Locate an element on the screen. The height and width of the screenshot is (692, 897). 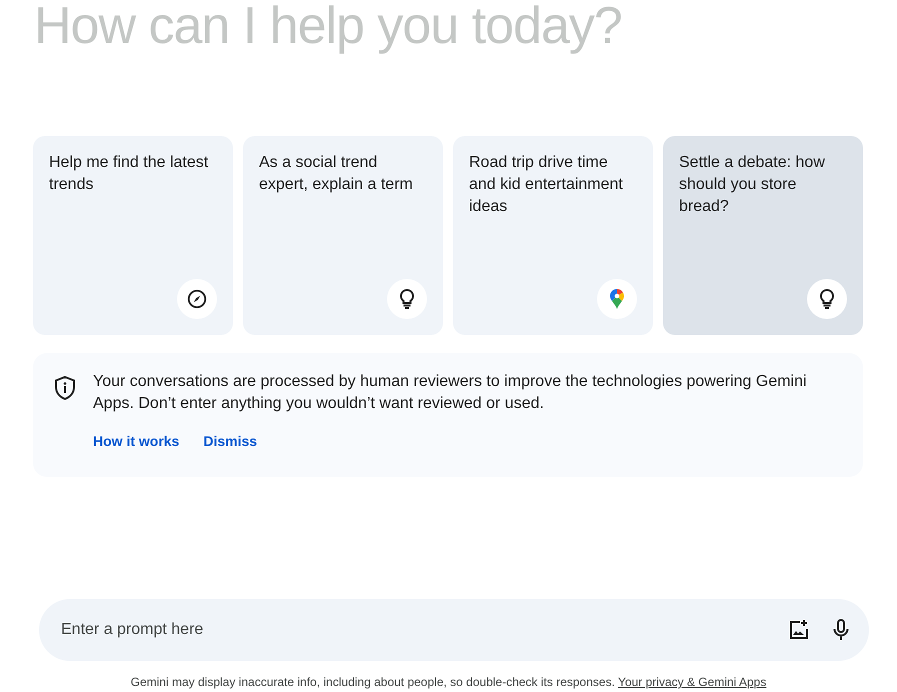
suggestion-card: As a social trend expert, explain a term is located at coordinates (343, 235).